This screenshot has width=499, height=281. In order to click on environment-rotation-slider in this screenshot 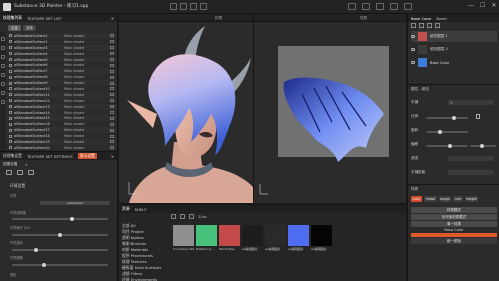, I will do `click(60, 250)`.